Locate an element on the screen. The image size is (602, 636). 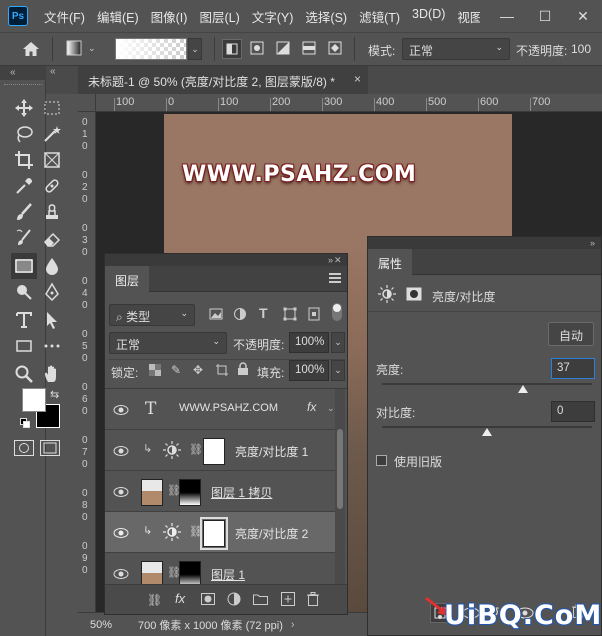
brightness-field: 37 is located at coordinates (573, 368).